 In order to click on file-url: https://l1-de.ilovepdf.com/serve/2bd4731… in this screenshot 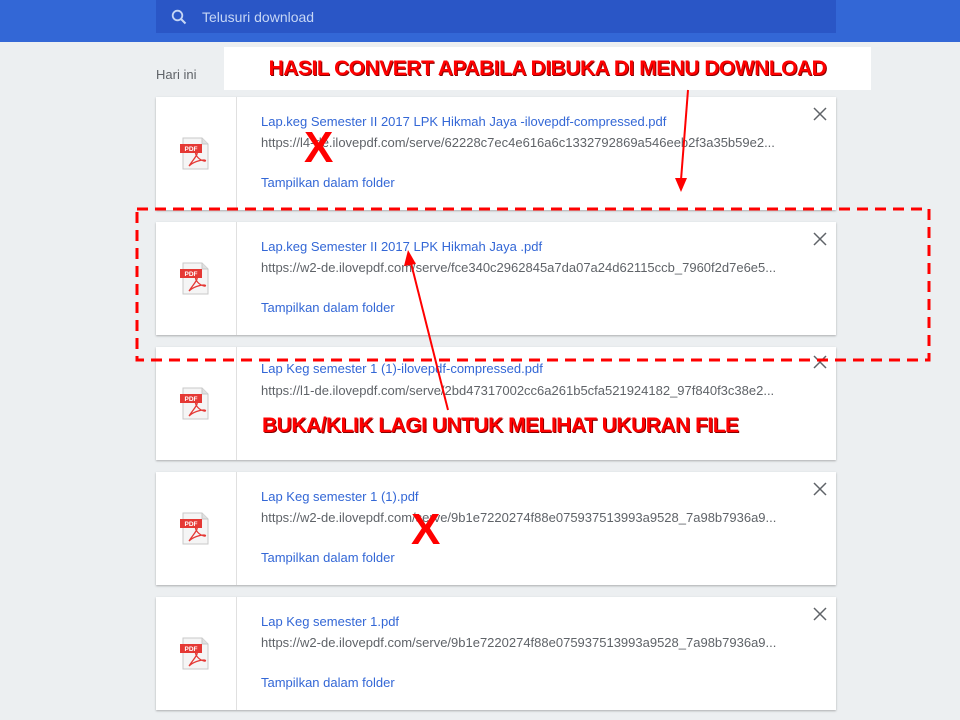, I will do `click(518, 390)`.